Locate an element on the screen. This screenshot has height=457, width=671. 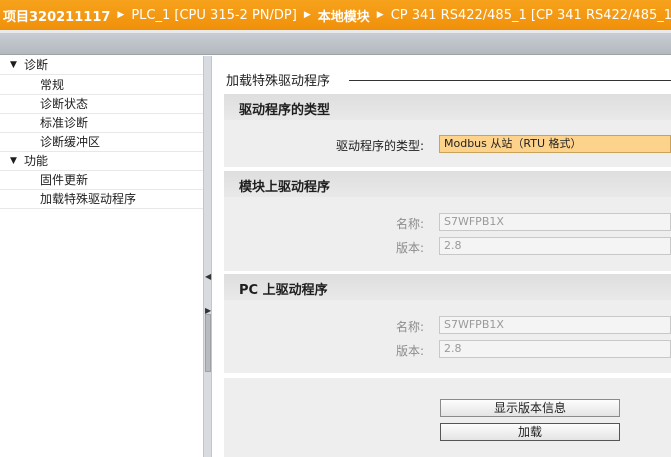
tree-group-functions: ▼ 功能 is located at coordinates (101, 161).